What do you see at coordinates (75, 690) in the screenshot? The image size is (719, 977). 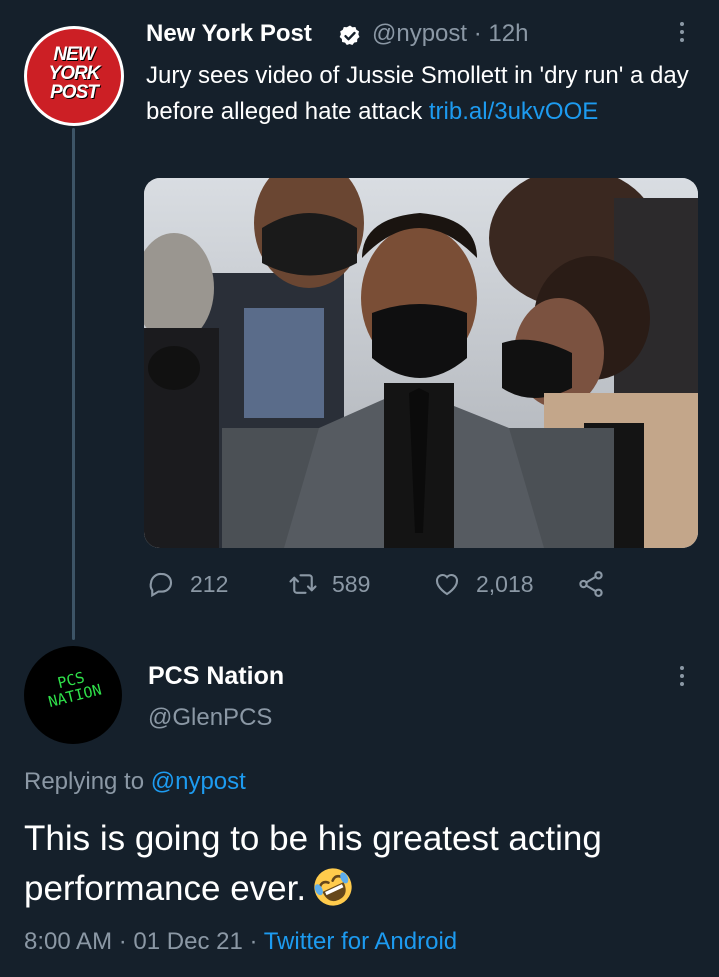 I see `pcs-logo-text: PCS NATION` at bounding box center [75, 690].